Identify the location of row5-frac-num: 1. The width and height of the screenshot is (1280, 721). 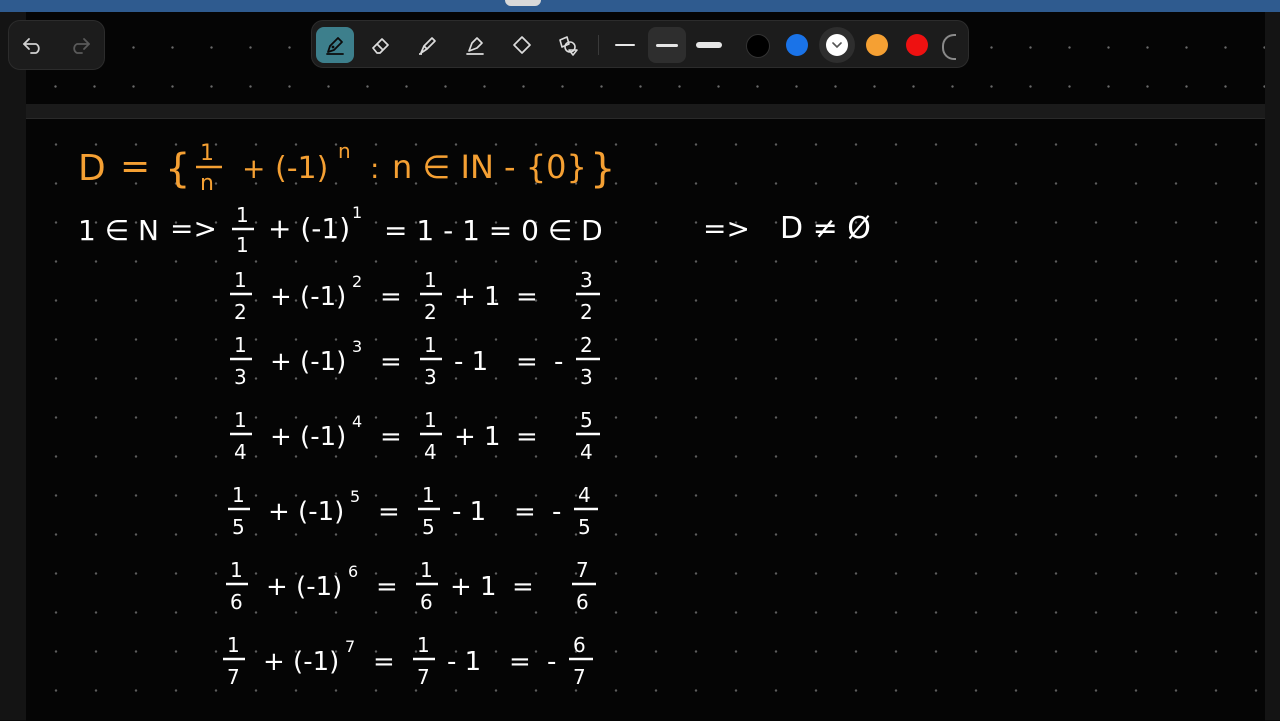
(238, 495).